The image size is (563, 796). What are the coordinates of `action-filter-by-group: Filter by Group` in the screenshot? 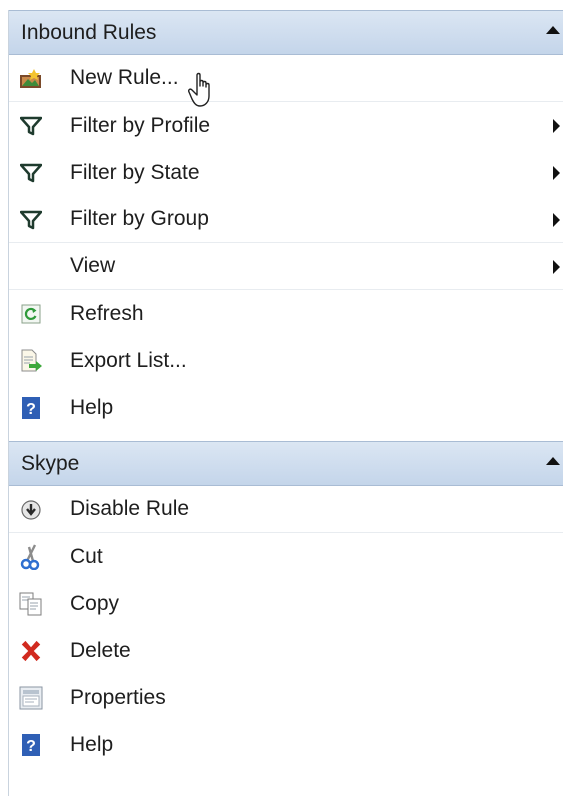 It's located at (286, 219).